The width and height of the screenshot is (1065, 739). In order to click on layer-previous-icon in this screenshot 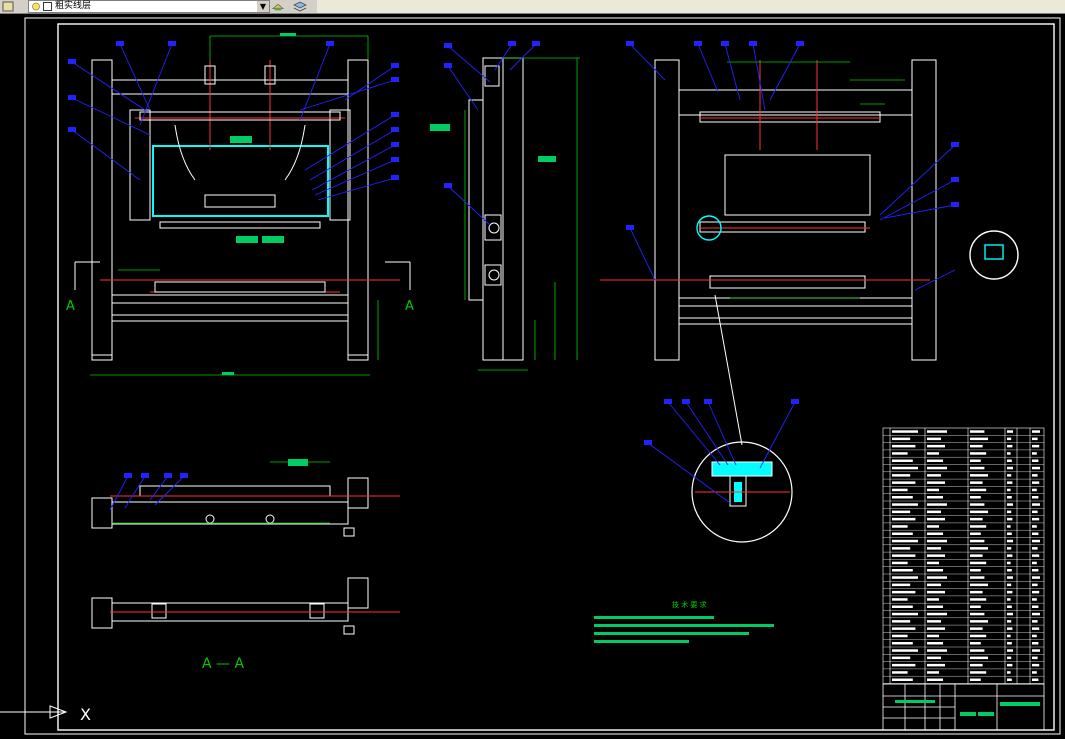, I will do `click(278, 6)`.